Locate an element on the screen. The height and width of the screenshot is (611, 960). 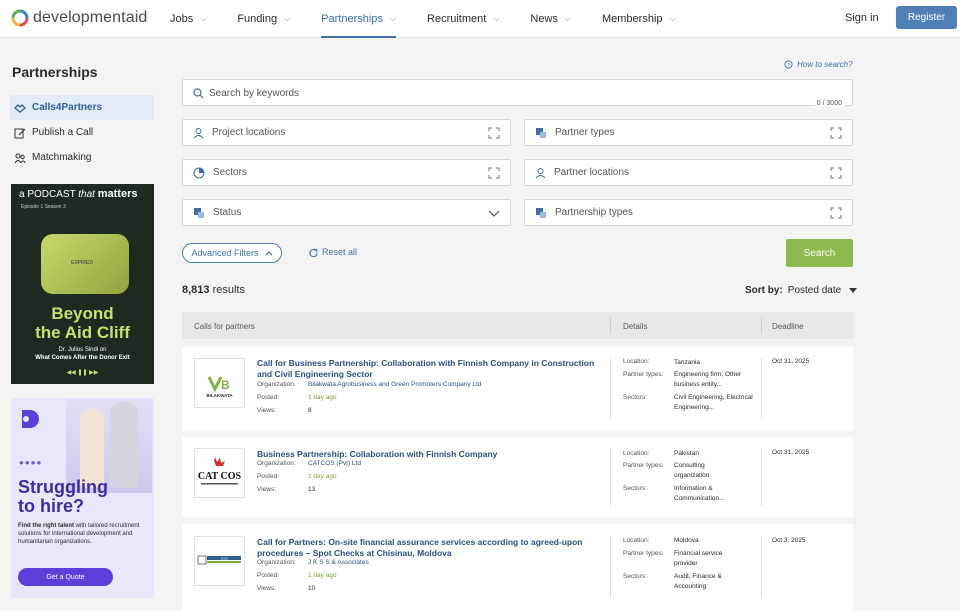
nav-recruitment: Recruitment ⌵ is located at coordinates (463, 19).